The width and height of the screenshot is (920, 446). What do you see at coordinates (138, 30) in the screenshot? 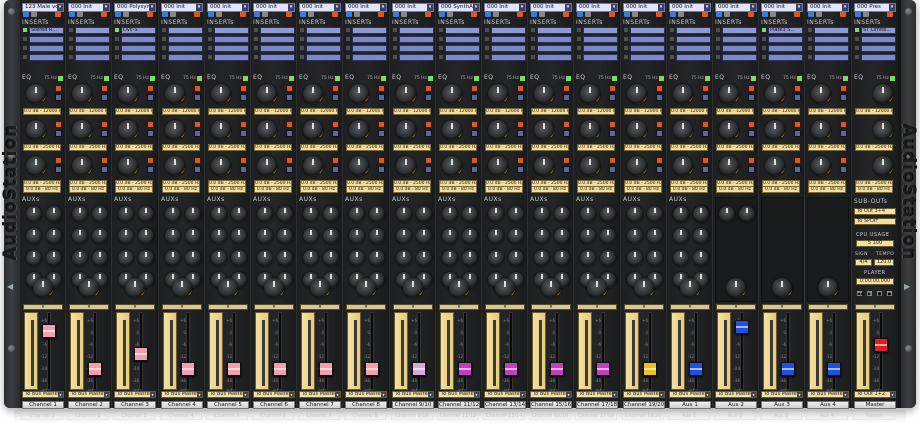
I see `insert-slot: Dvc-S` at bounding box center [138, 30].